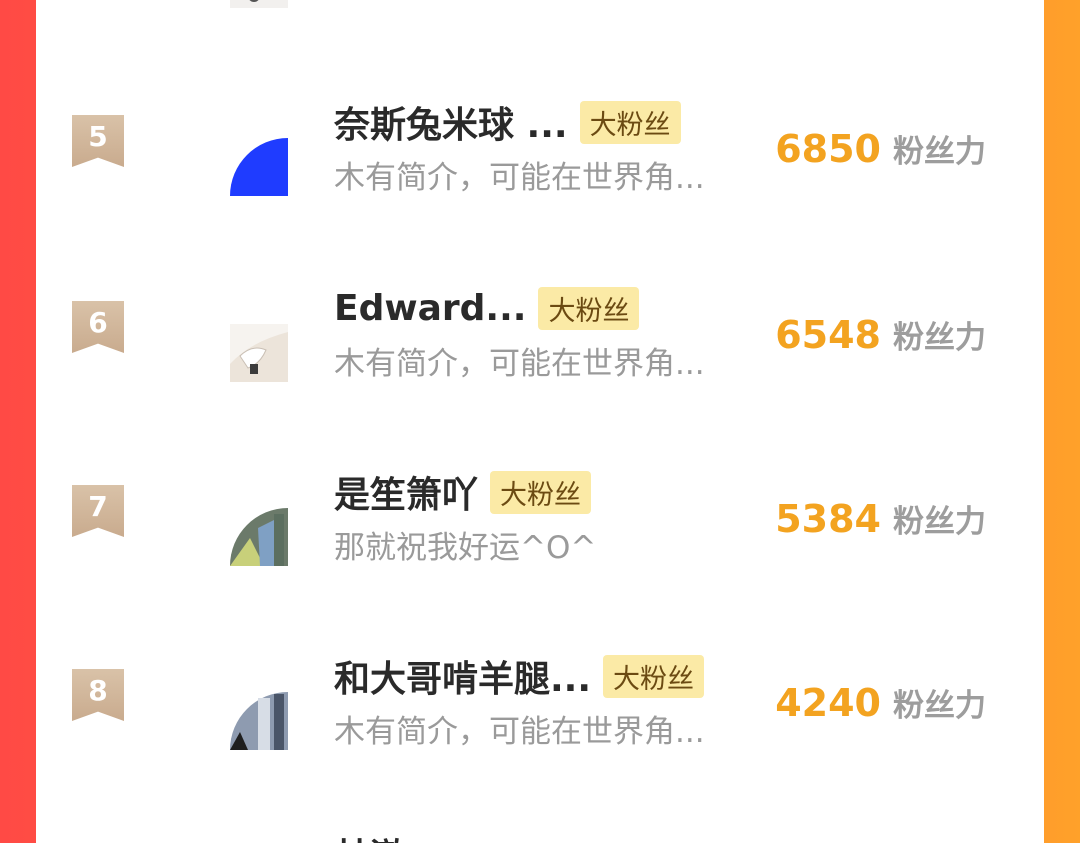 Image resolution: width=1080 pixels, height=843 pixels. I want to click on rank-ribbon: 8, so click(98, 695).